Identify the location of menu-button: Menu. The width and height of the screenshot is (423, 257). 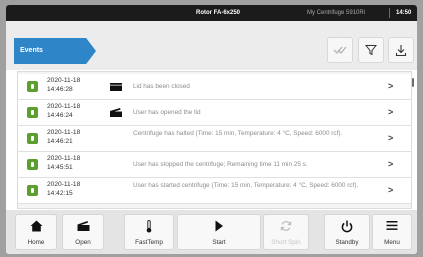
(392, 232).